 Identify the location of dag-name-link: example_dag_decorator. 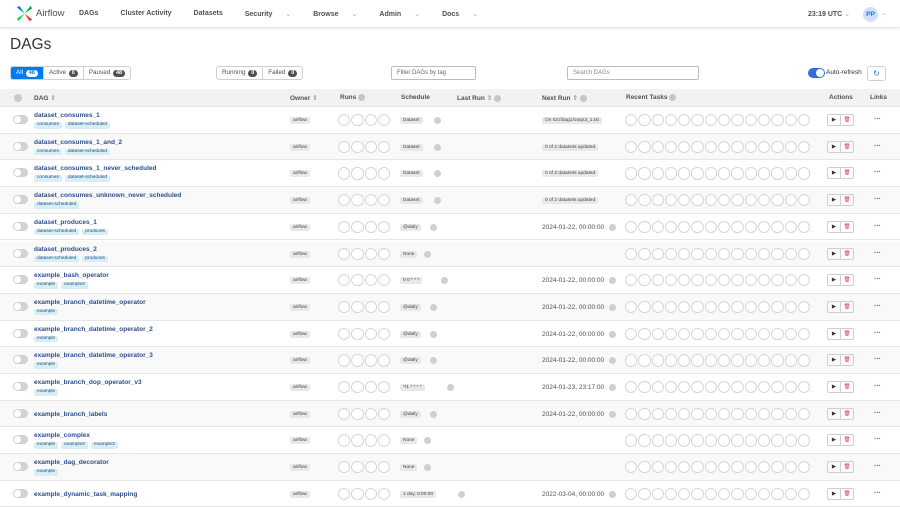
(71, 462).